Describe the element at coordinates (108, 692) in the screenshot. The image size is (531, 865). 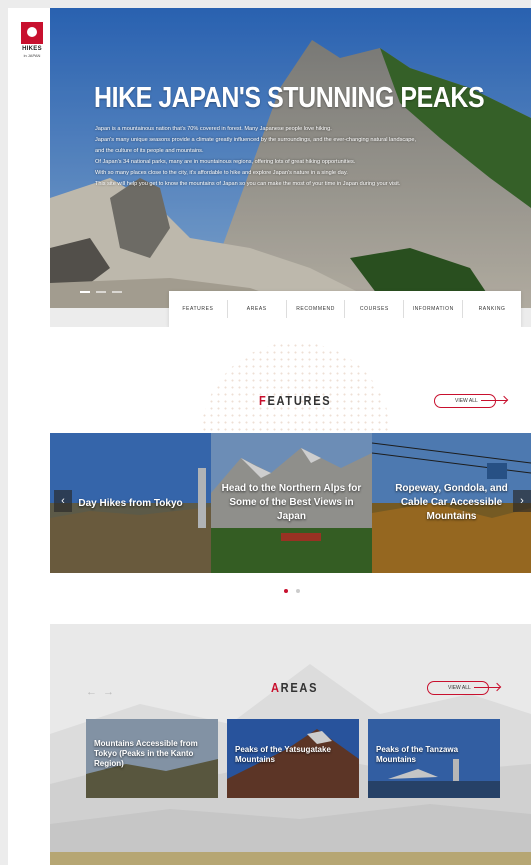
I see `area-next-arrow-icon: →` at that location.